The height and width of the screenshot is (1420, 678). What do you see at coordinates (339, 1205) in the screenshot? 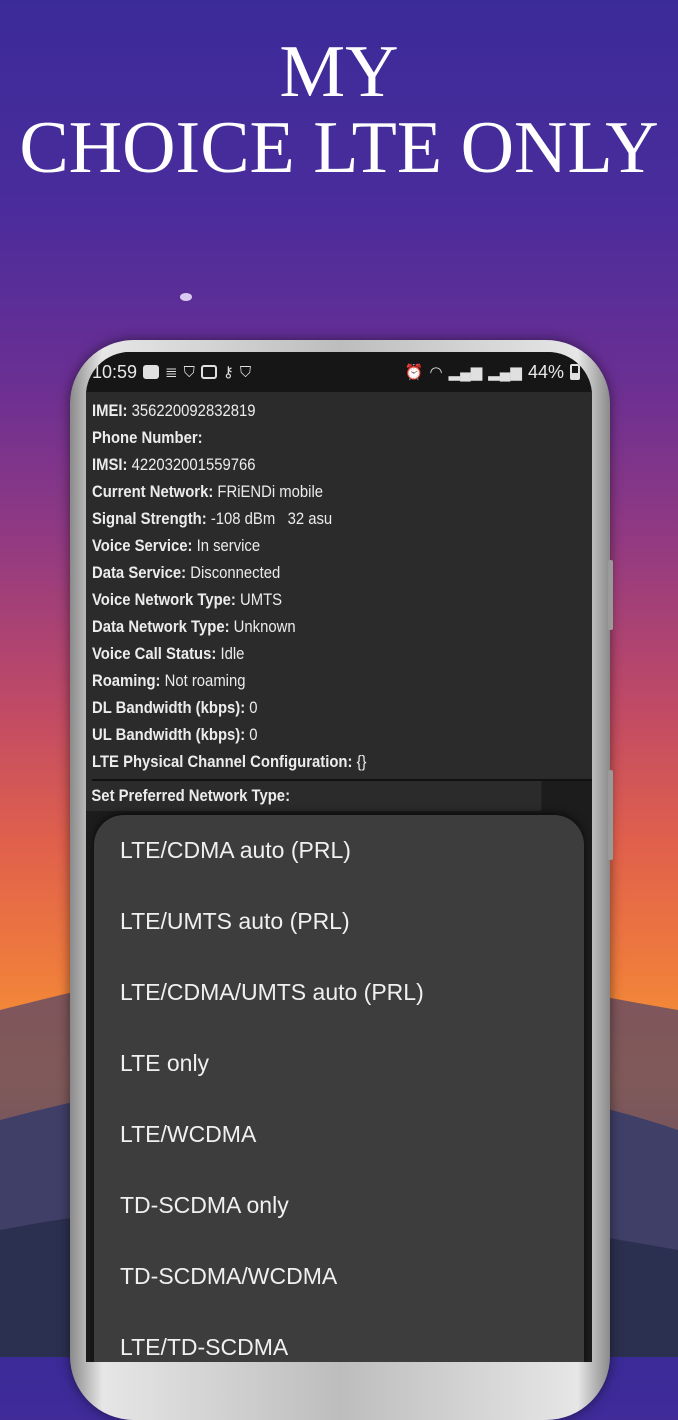
I see `option-td-scdma-only: TD-SCDMA only` at bounding box center [339, 1205].